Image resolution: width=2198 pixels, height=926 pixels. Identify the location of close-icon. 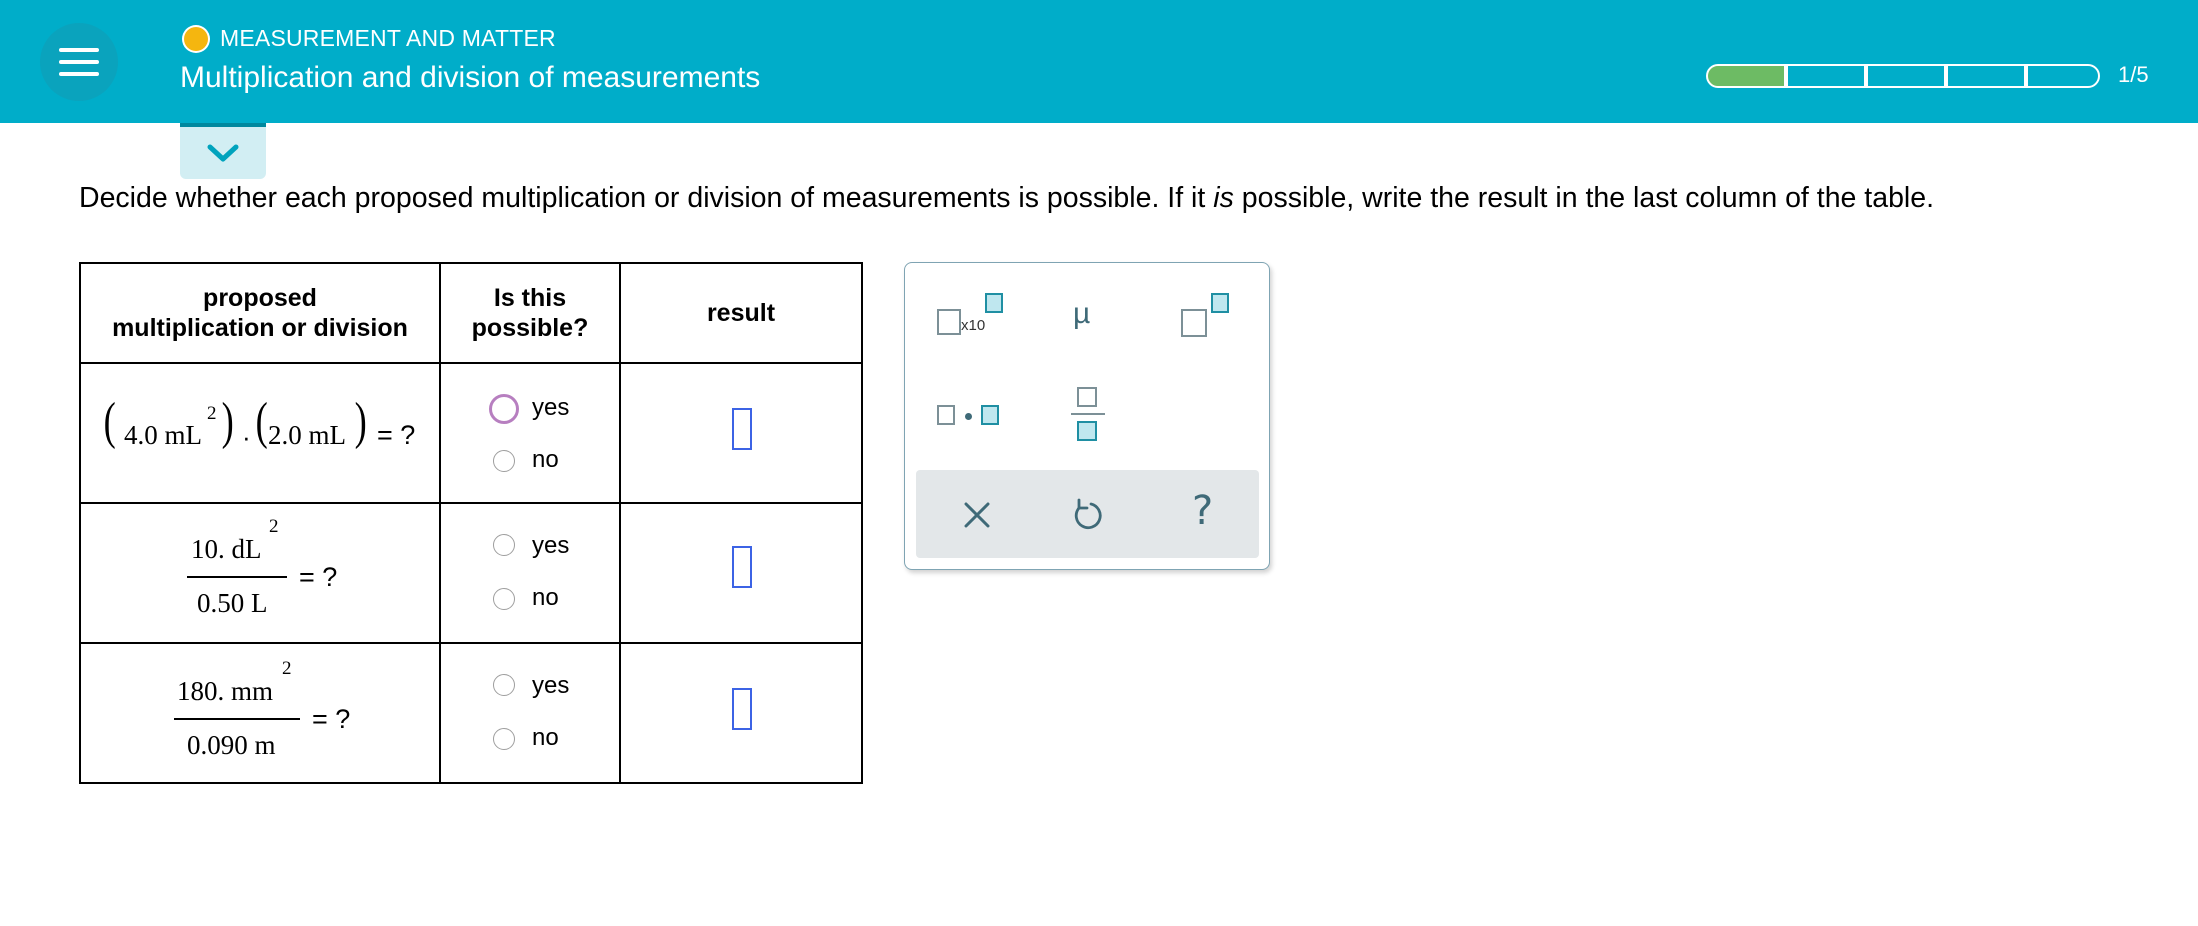
(977, 515).